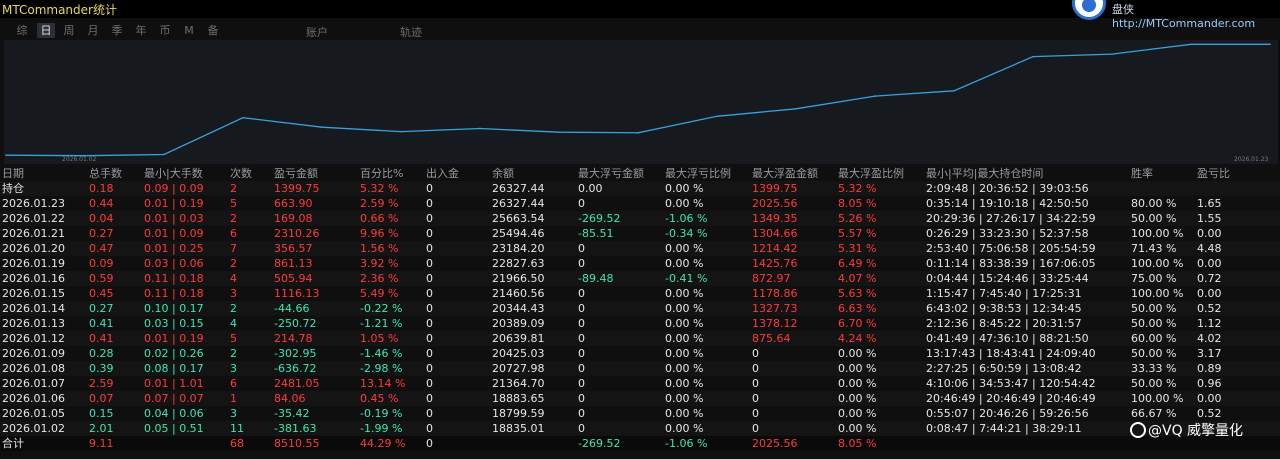  Describe the element at coordinates (174, 263) in the screenshot. I see `cell-col-2: 0.03 | 0.06` at that location.